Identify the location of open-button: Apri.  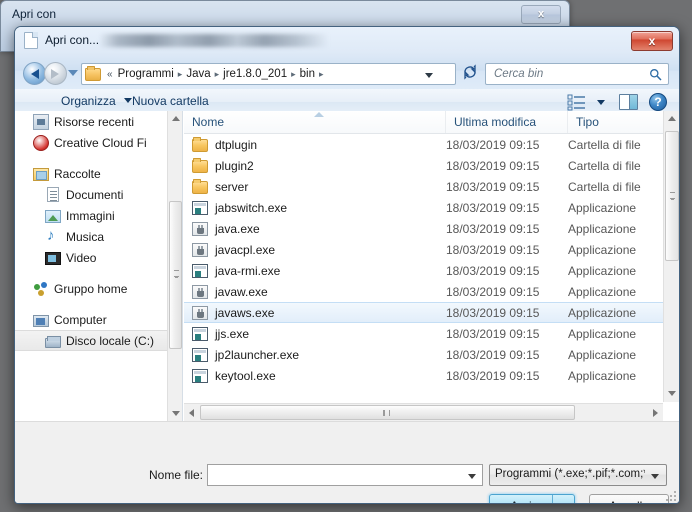
(532, 498).